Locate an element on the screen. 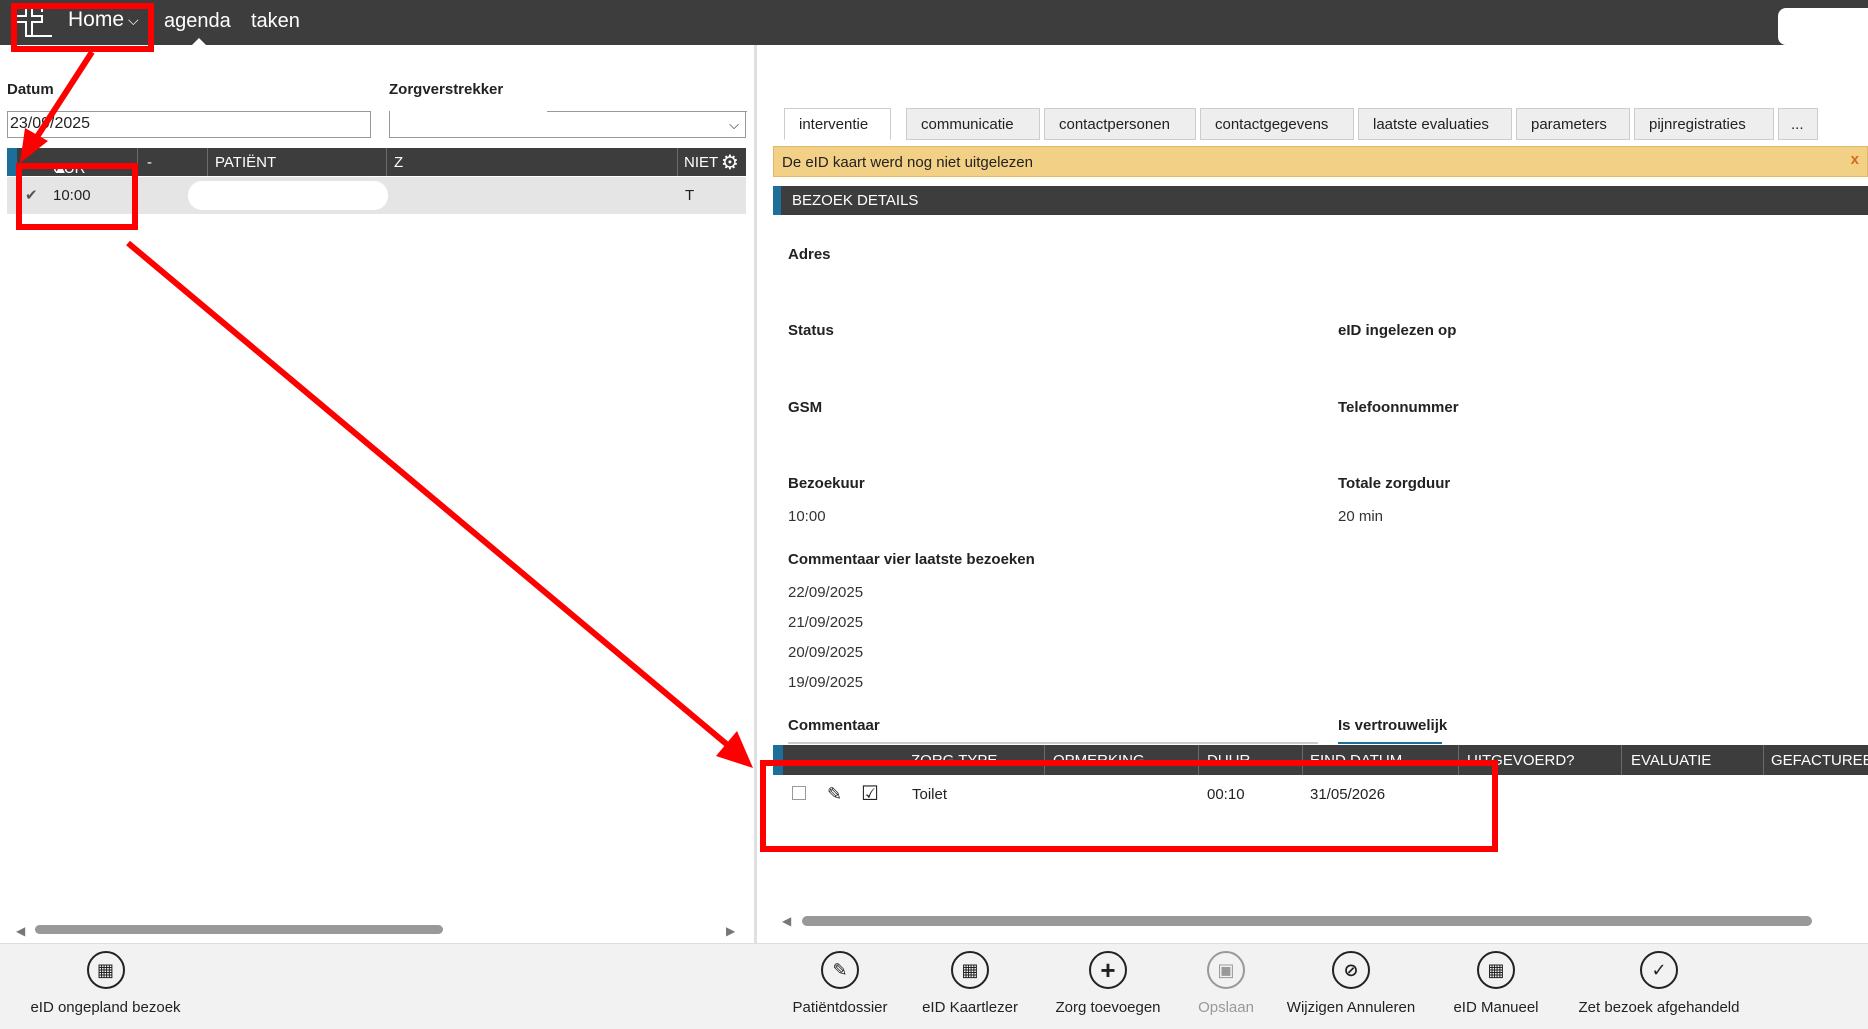  tab-interventie: interventie is located at coordinates (837, 124).